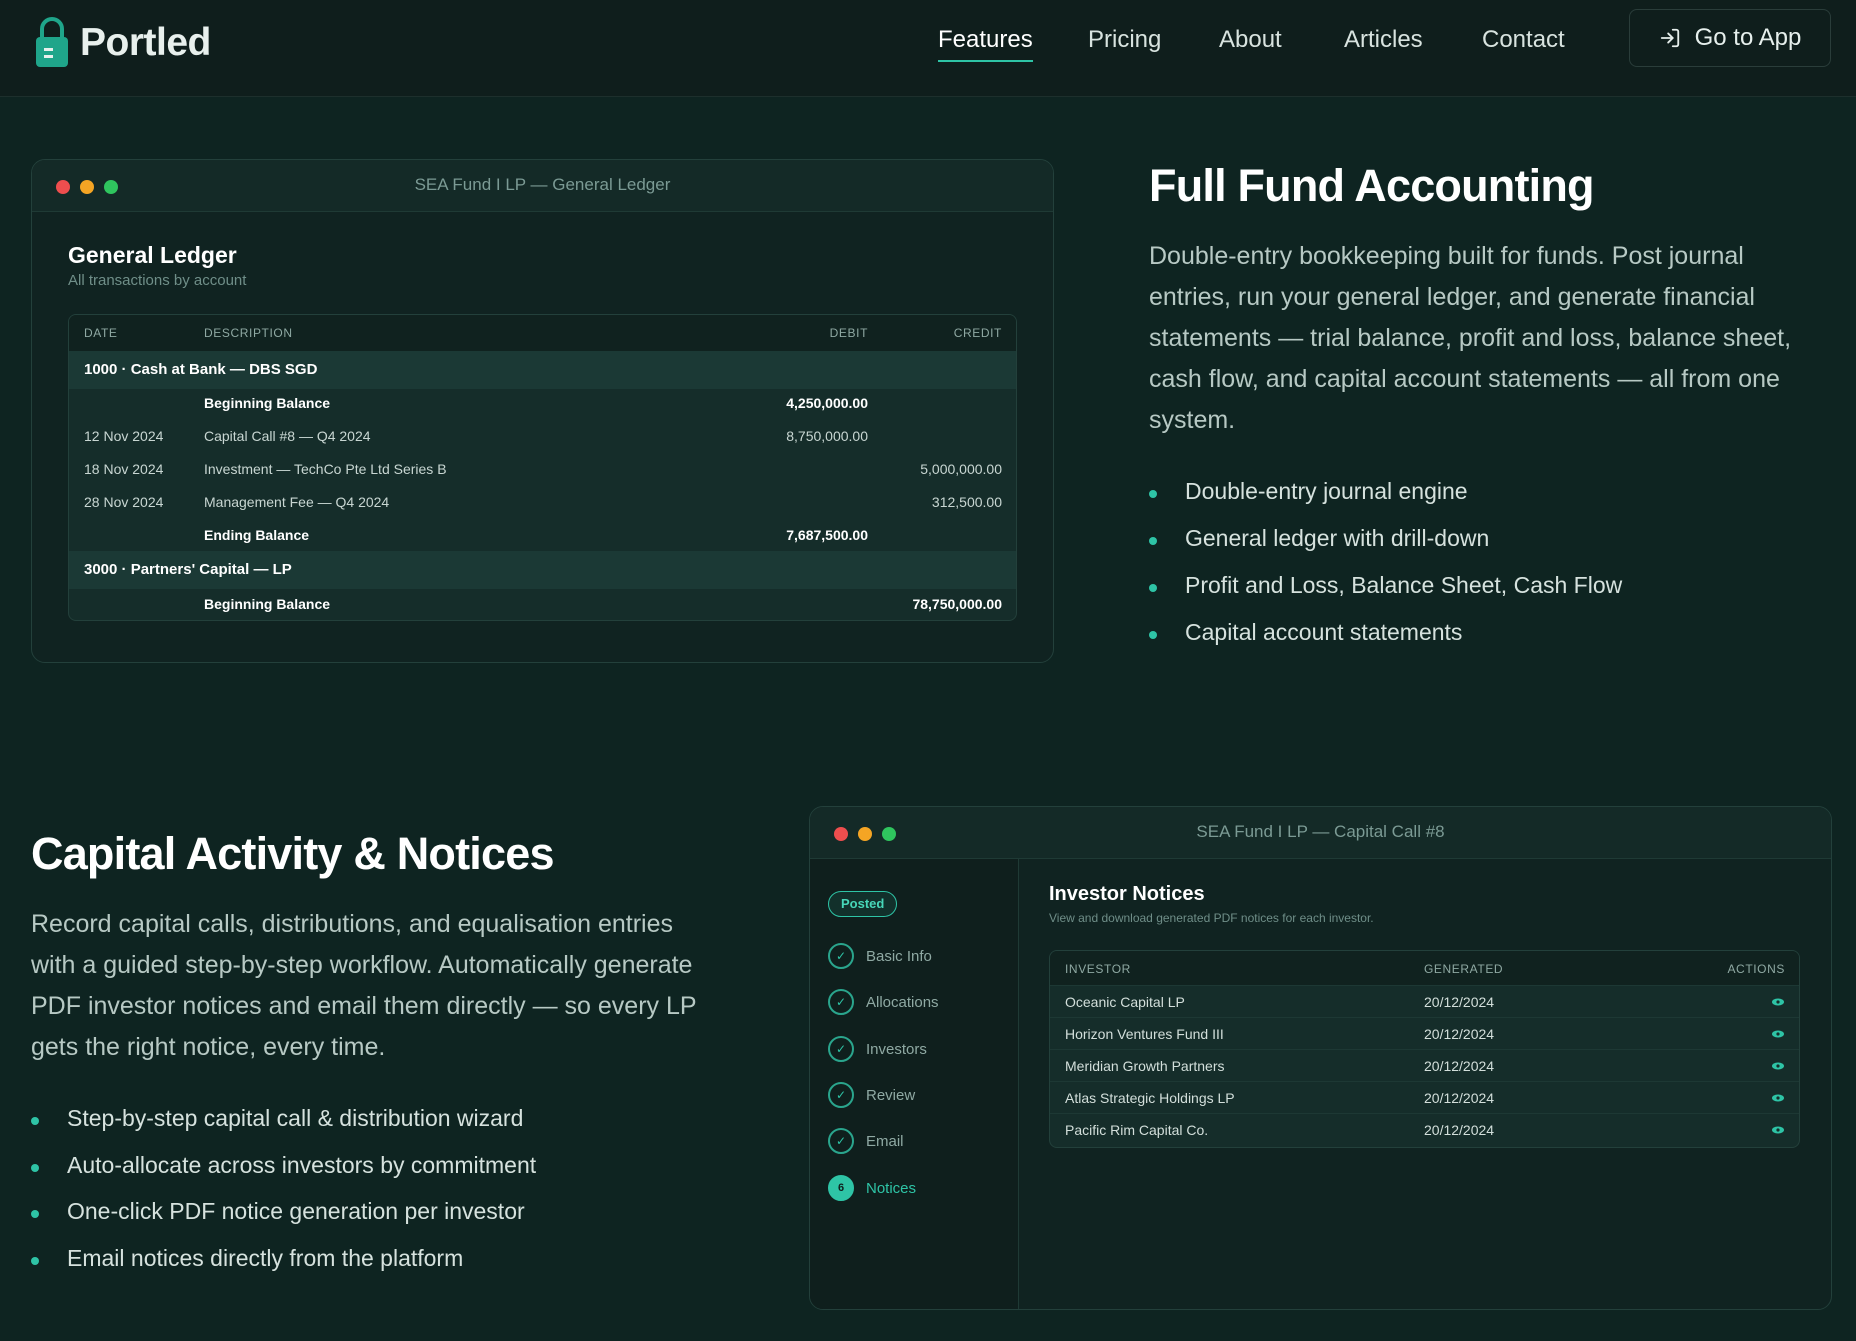  What do you see at coordinates (866, 1141) in the screenshot?
I see `step-email: ✓ Email` at bounding box center [866, 1141].